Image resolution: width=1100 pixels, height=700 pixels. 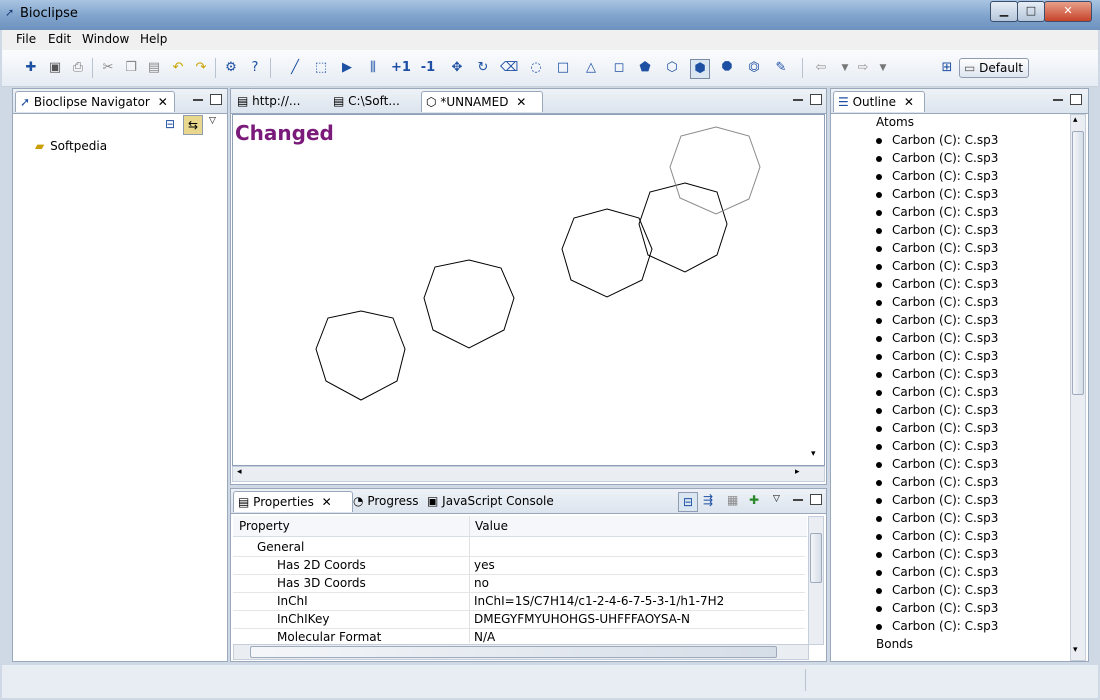 I want to click on tab-progress: ◔ Progress, so click(x=388, y=501).